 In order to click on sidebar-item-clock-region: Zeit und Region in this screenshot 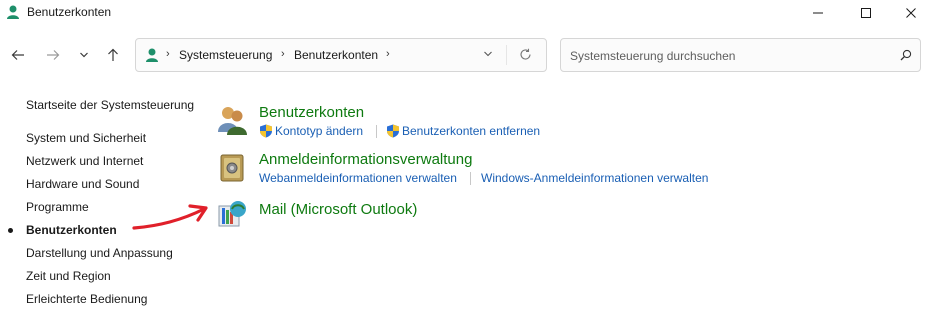, I will do `click(68, 276)`.